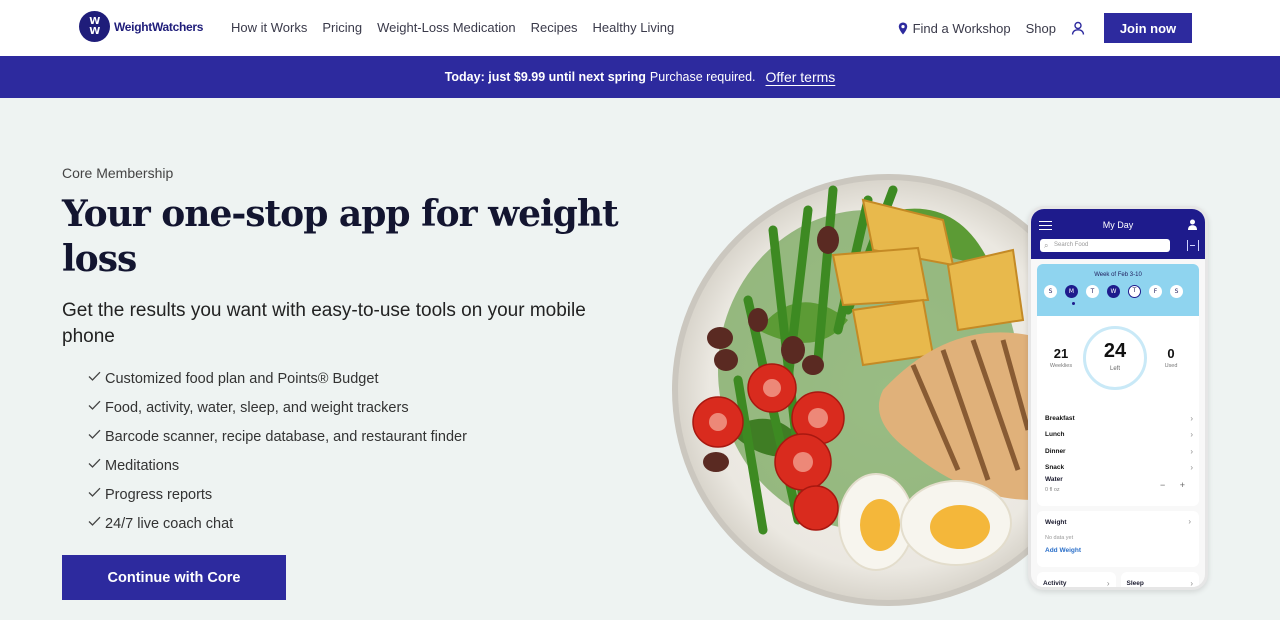 This screenshot has width=1280, height=620. What do you see at coordinates (1073, 303) in the screenshot?
I see `selected-day-dot` at bounding box center [1073, 303].